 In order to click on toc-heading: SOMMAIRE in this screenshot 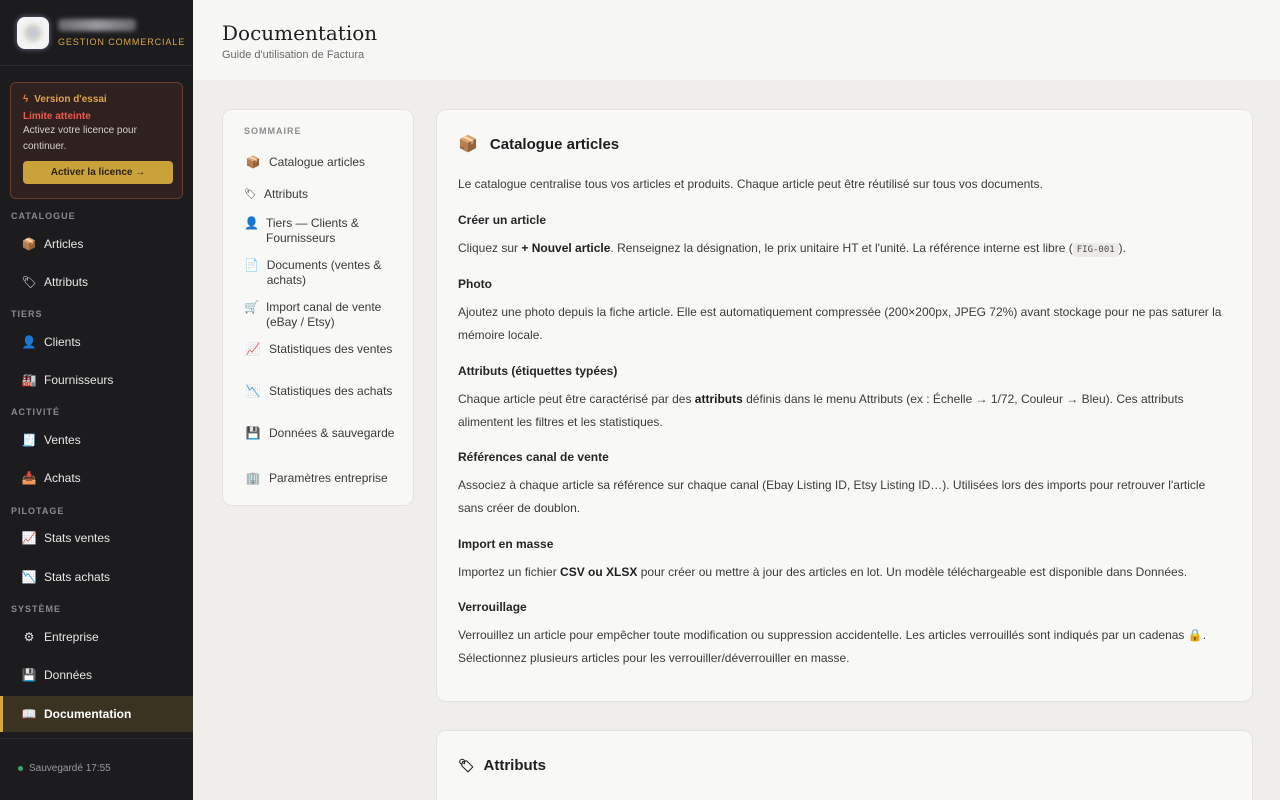, I will do `click(273, 131)`.